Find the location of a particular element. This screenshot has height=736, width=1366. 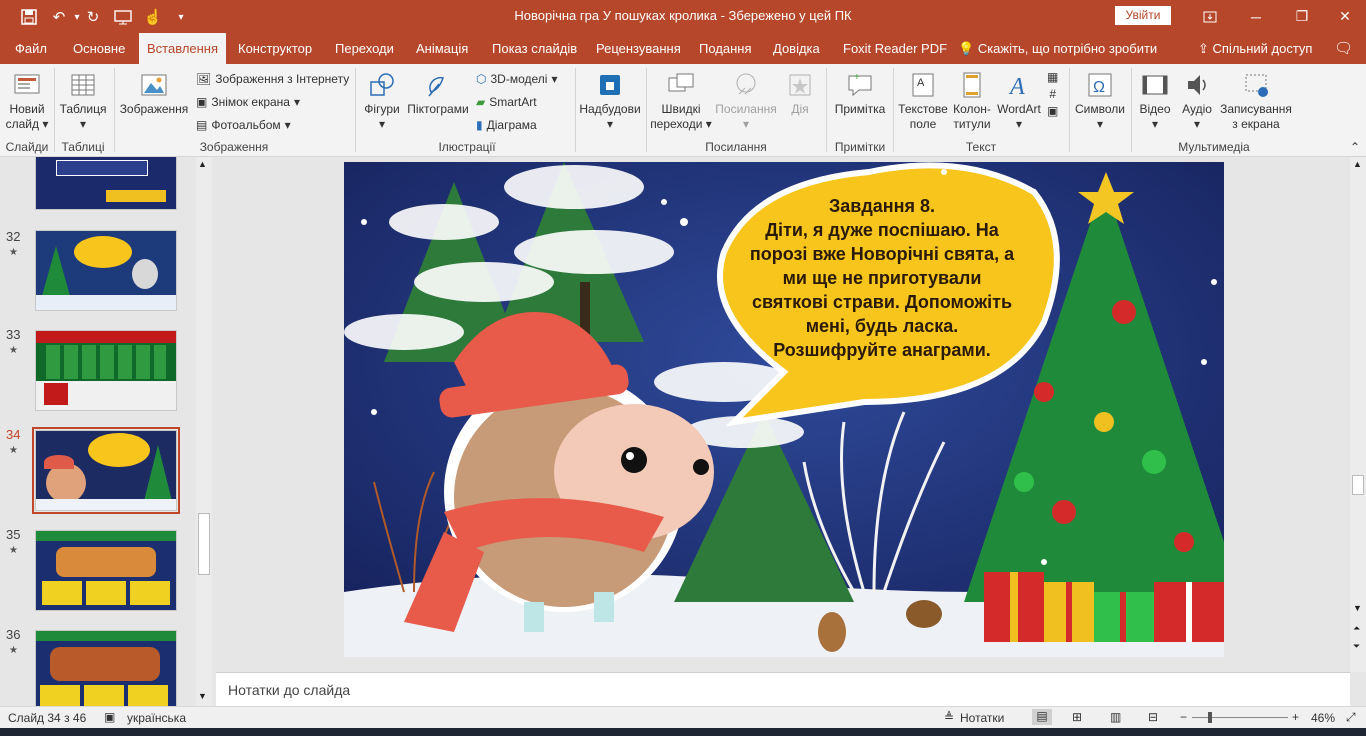

zoom-slider is located at coordinates (1240, 717).